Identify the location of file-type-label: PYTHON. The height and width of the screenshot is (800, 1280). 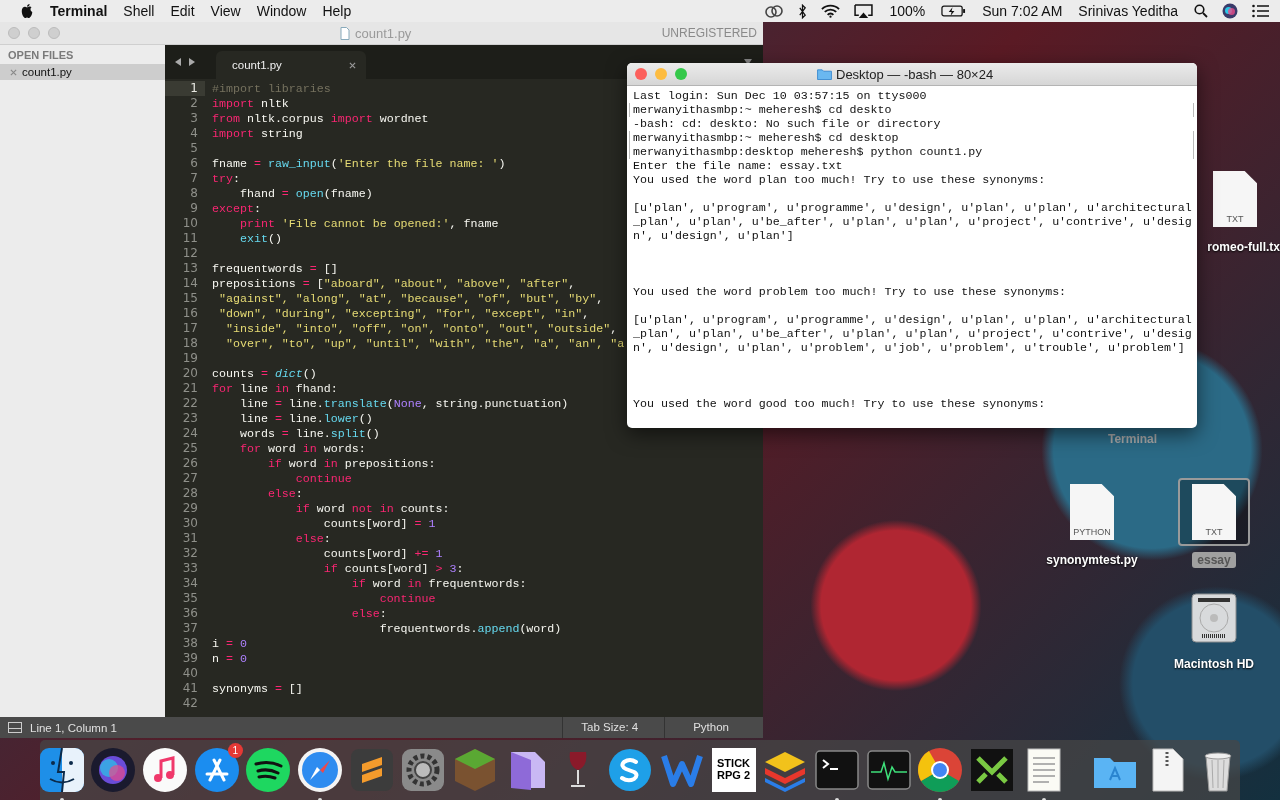
(1092, 533).